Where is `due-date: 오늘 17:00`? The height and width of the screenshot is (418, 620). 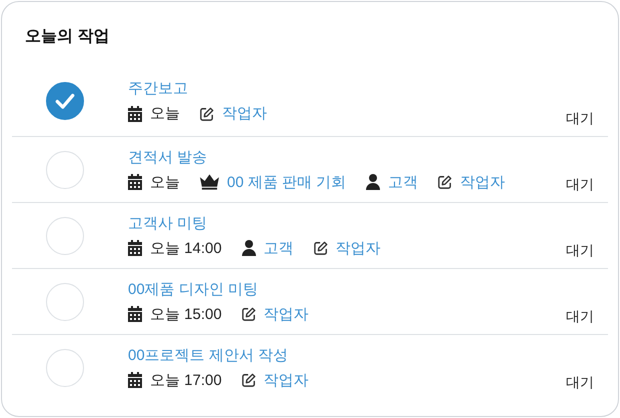 due-date: 오늘 17:00 is located at coordinates (186, 380).